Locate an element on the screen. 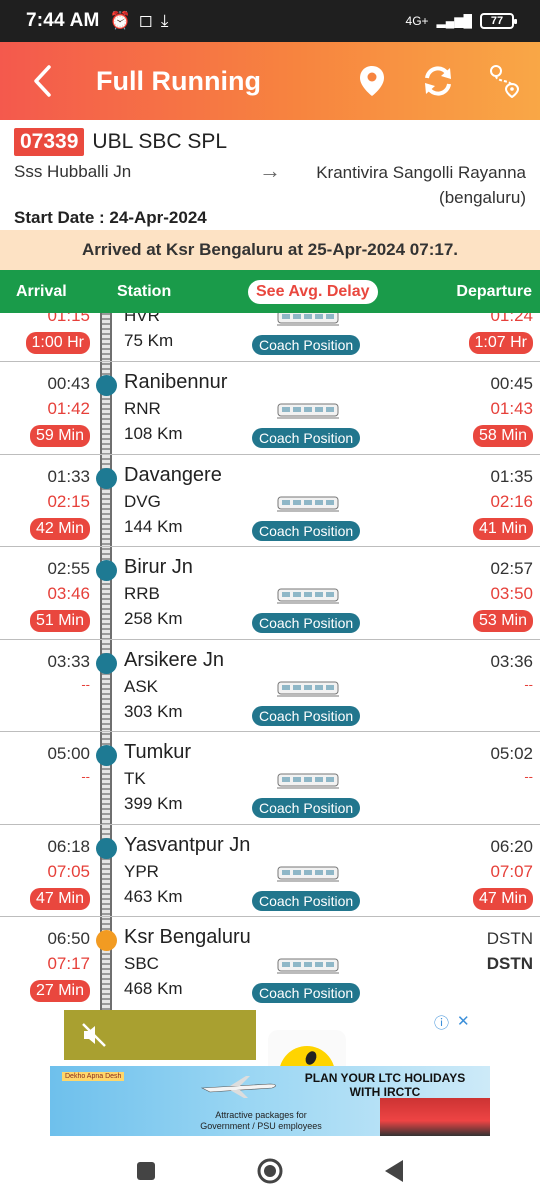 Image resolution: width=540 pixels, height=1200 pixels. station-code: HVR is located at coordinates (142, 319).